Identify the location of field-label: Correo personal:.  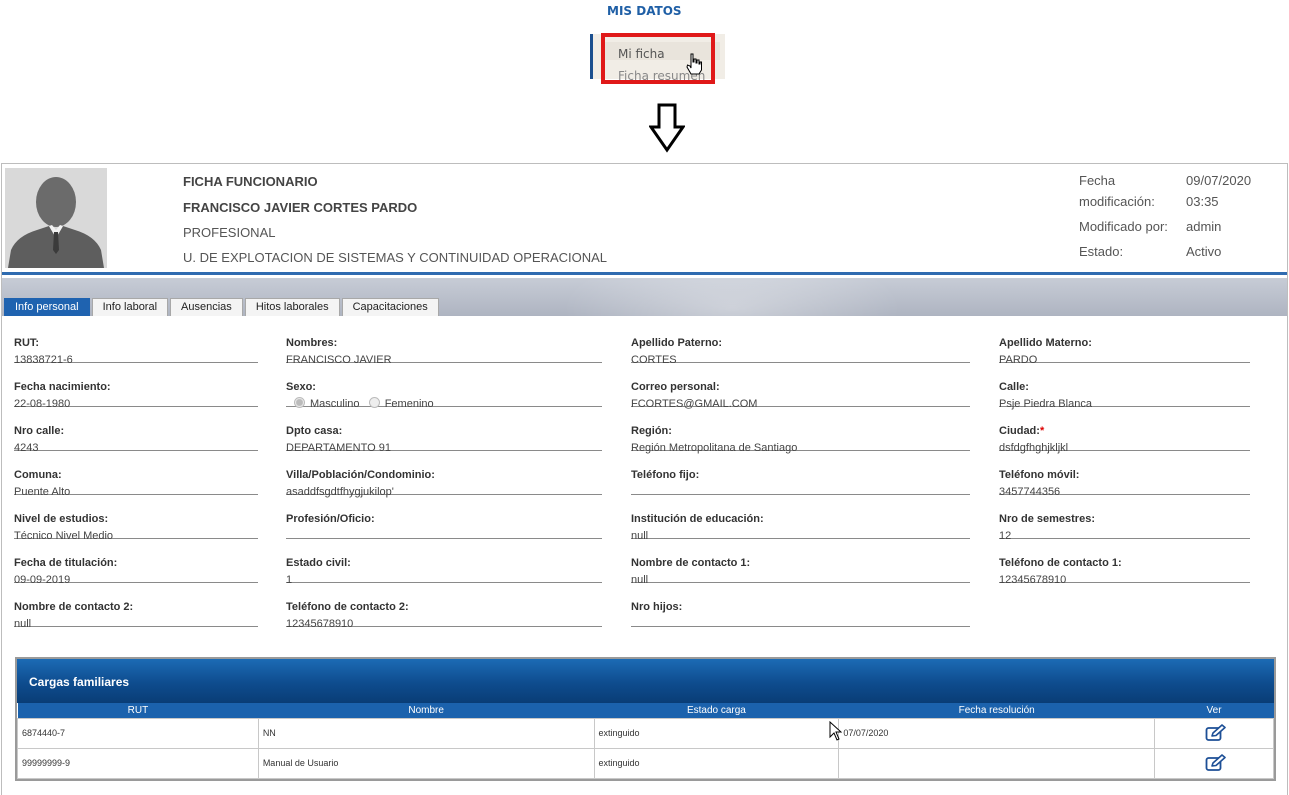
(675, 387).